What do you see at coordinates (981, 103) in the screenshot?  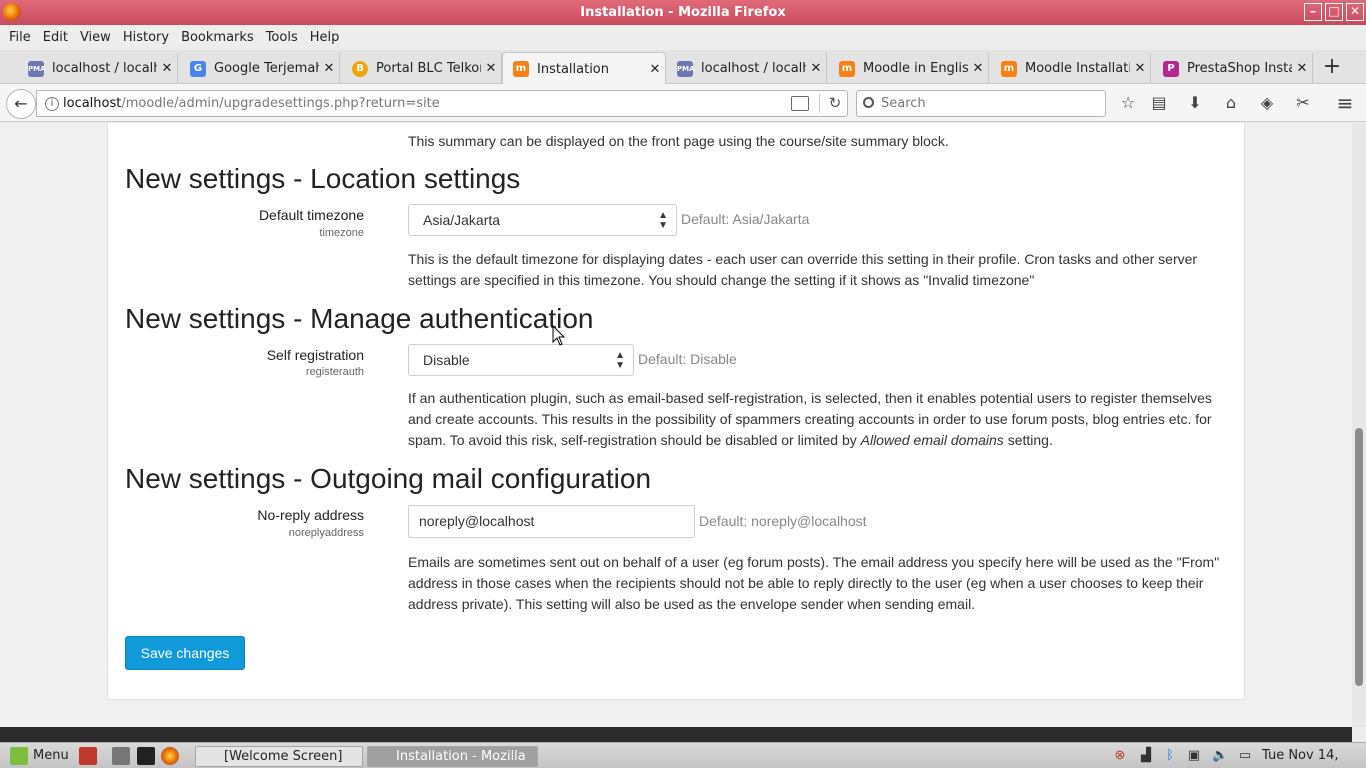 I see `search-input: Search` at bounding box center [981, 103].